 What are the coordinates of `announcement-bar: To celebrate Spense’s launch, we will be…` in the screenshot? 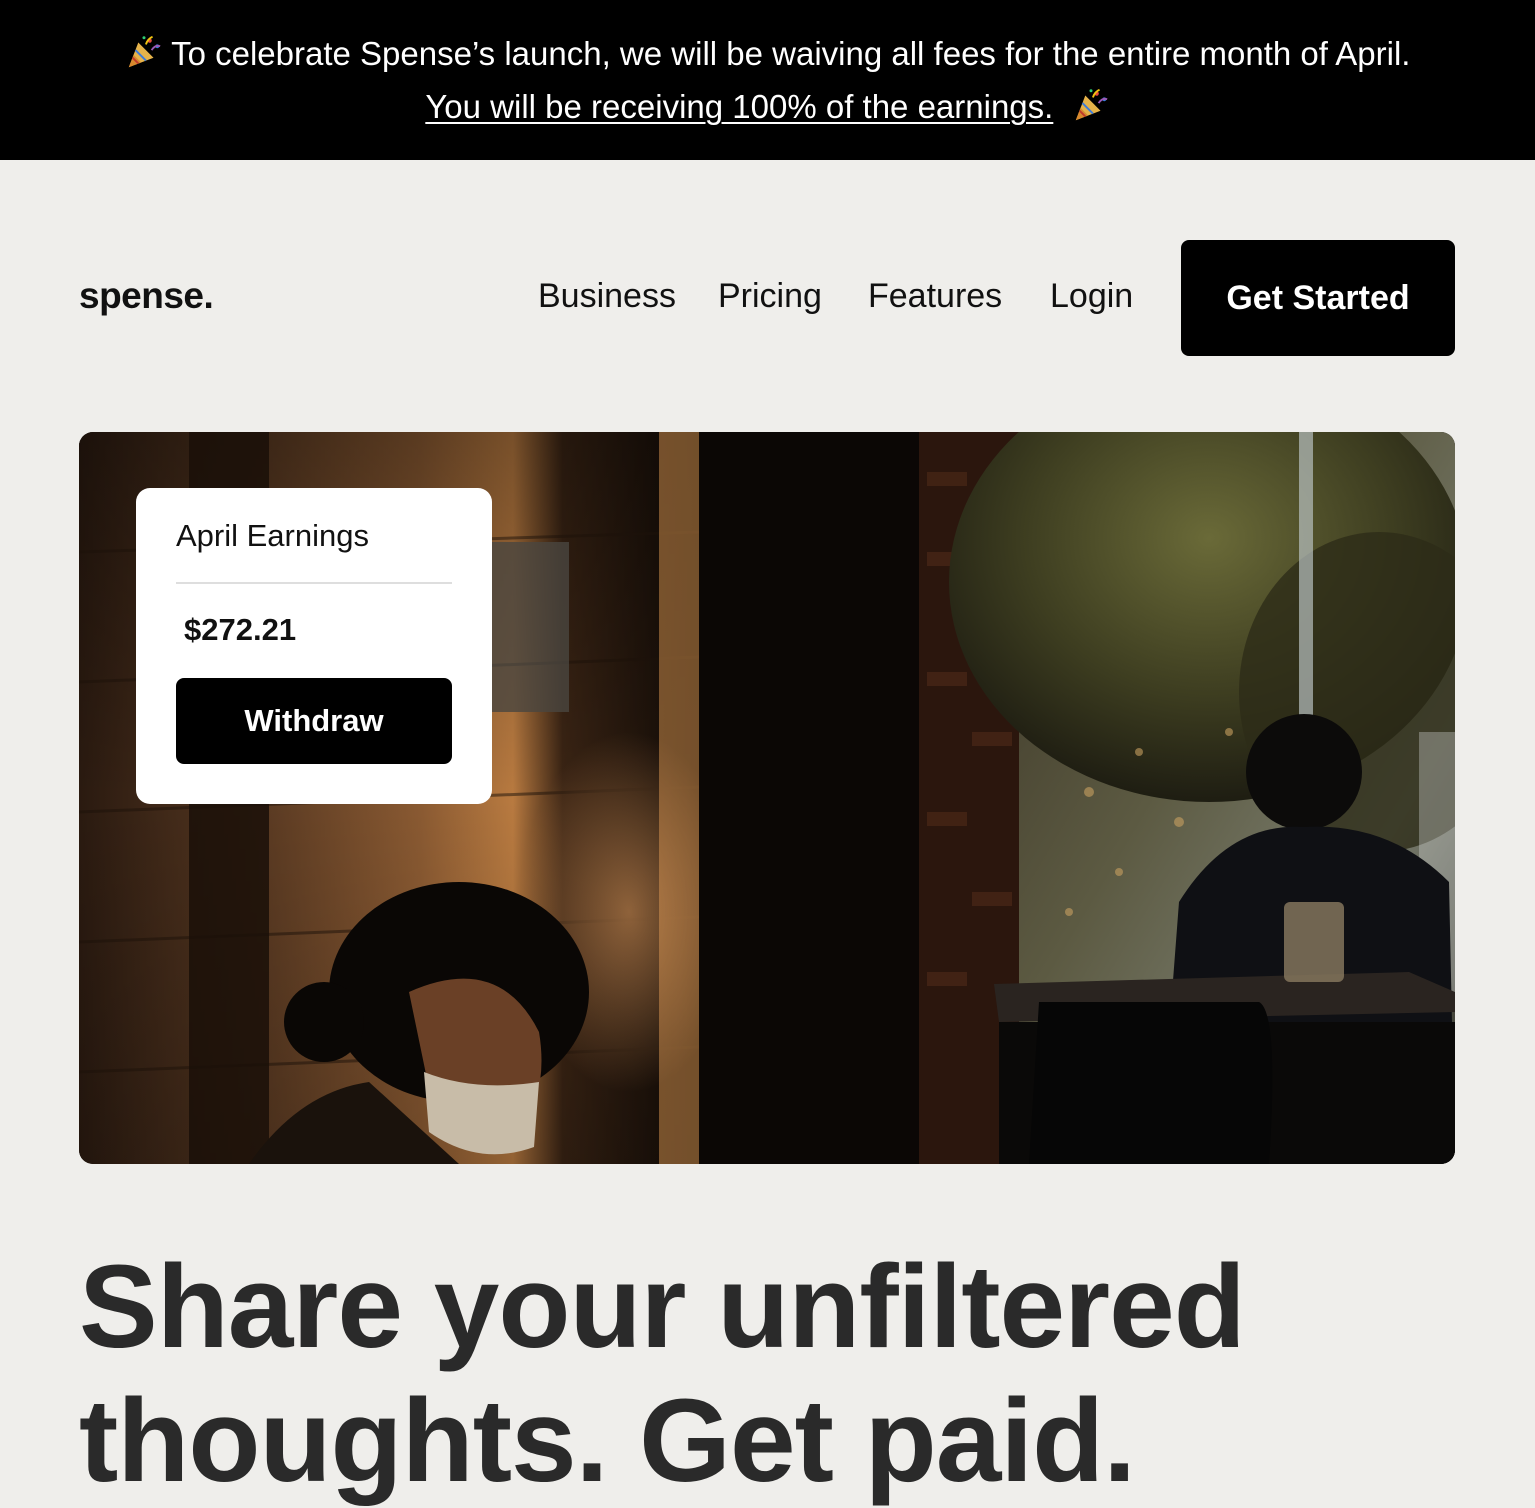 It's located at (767, 80).